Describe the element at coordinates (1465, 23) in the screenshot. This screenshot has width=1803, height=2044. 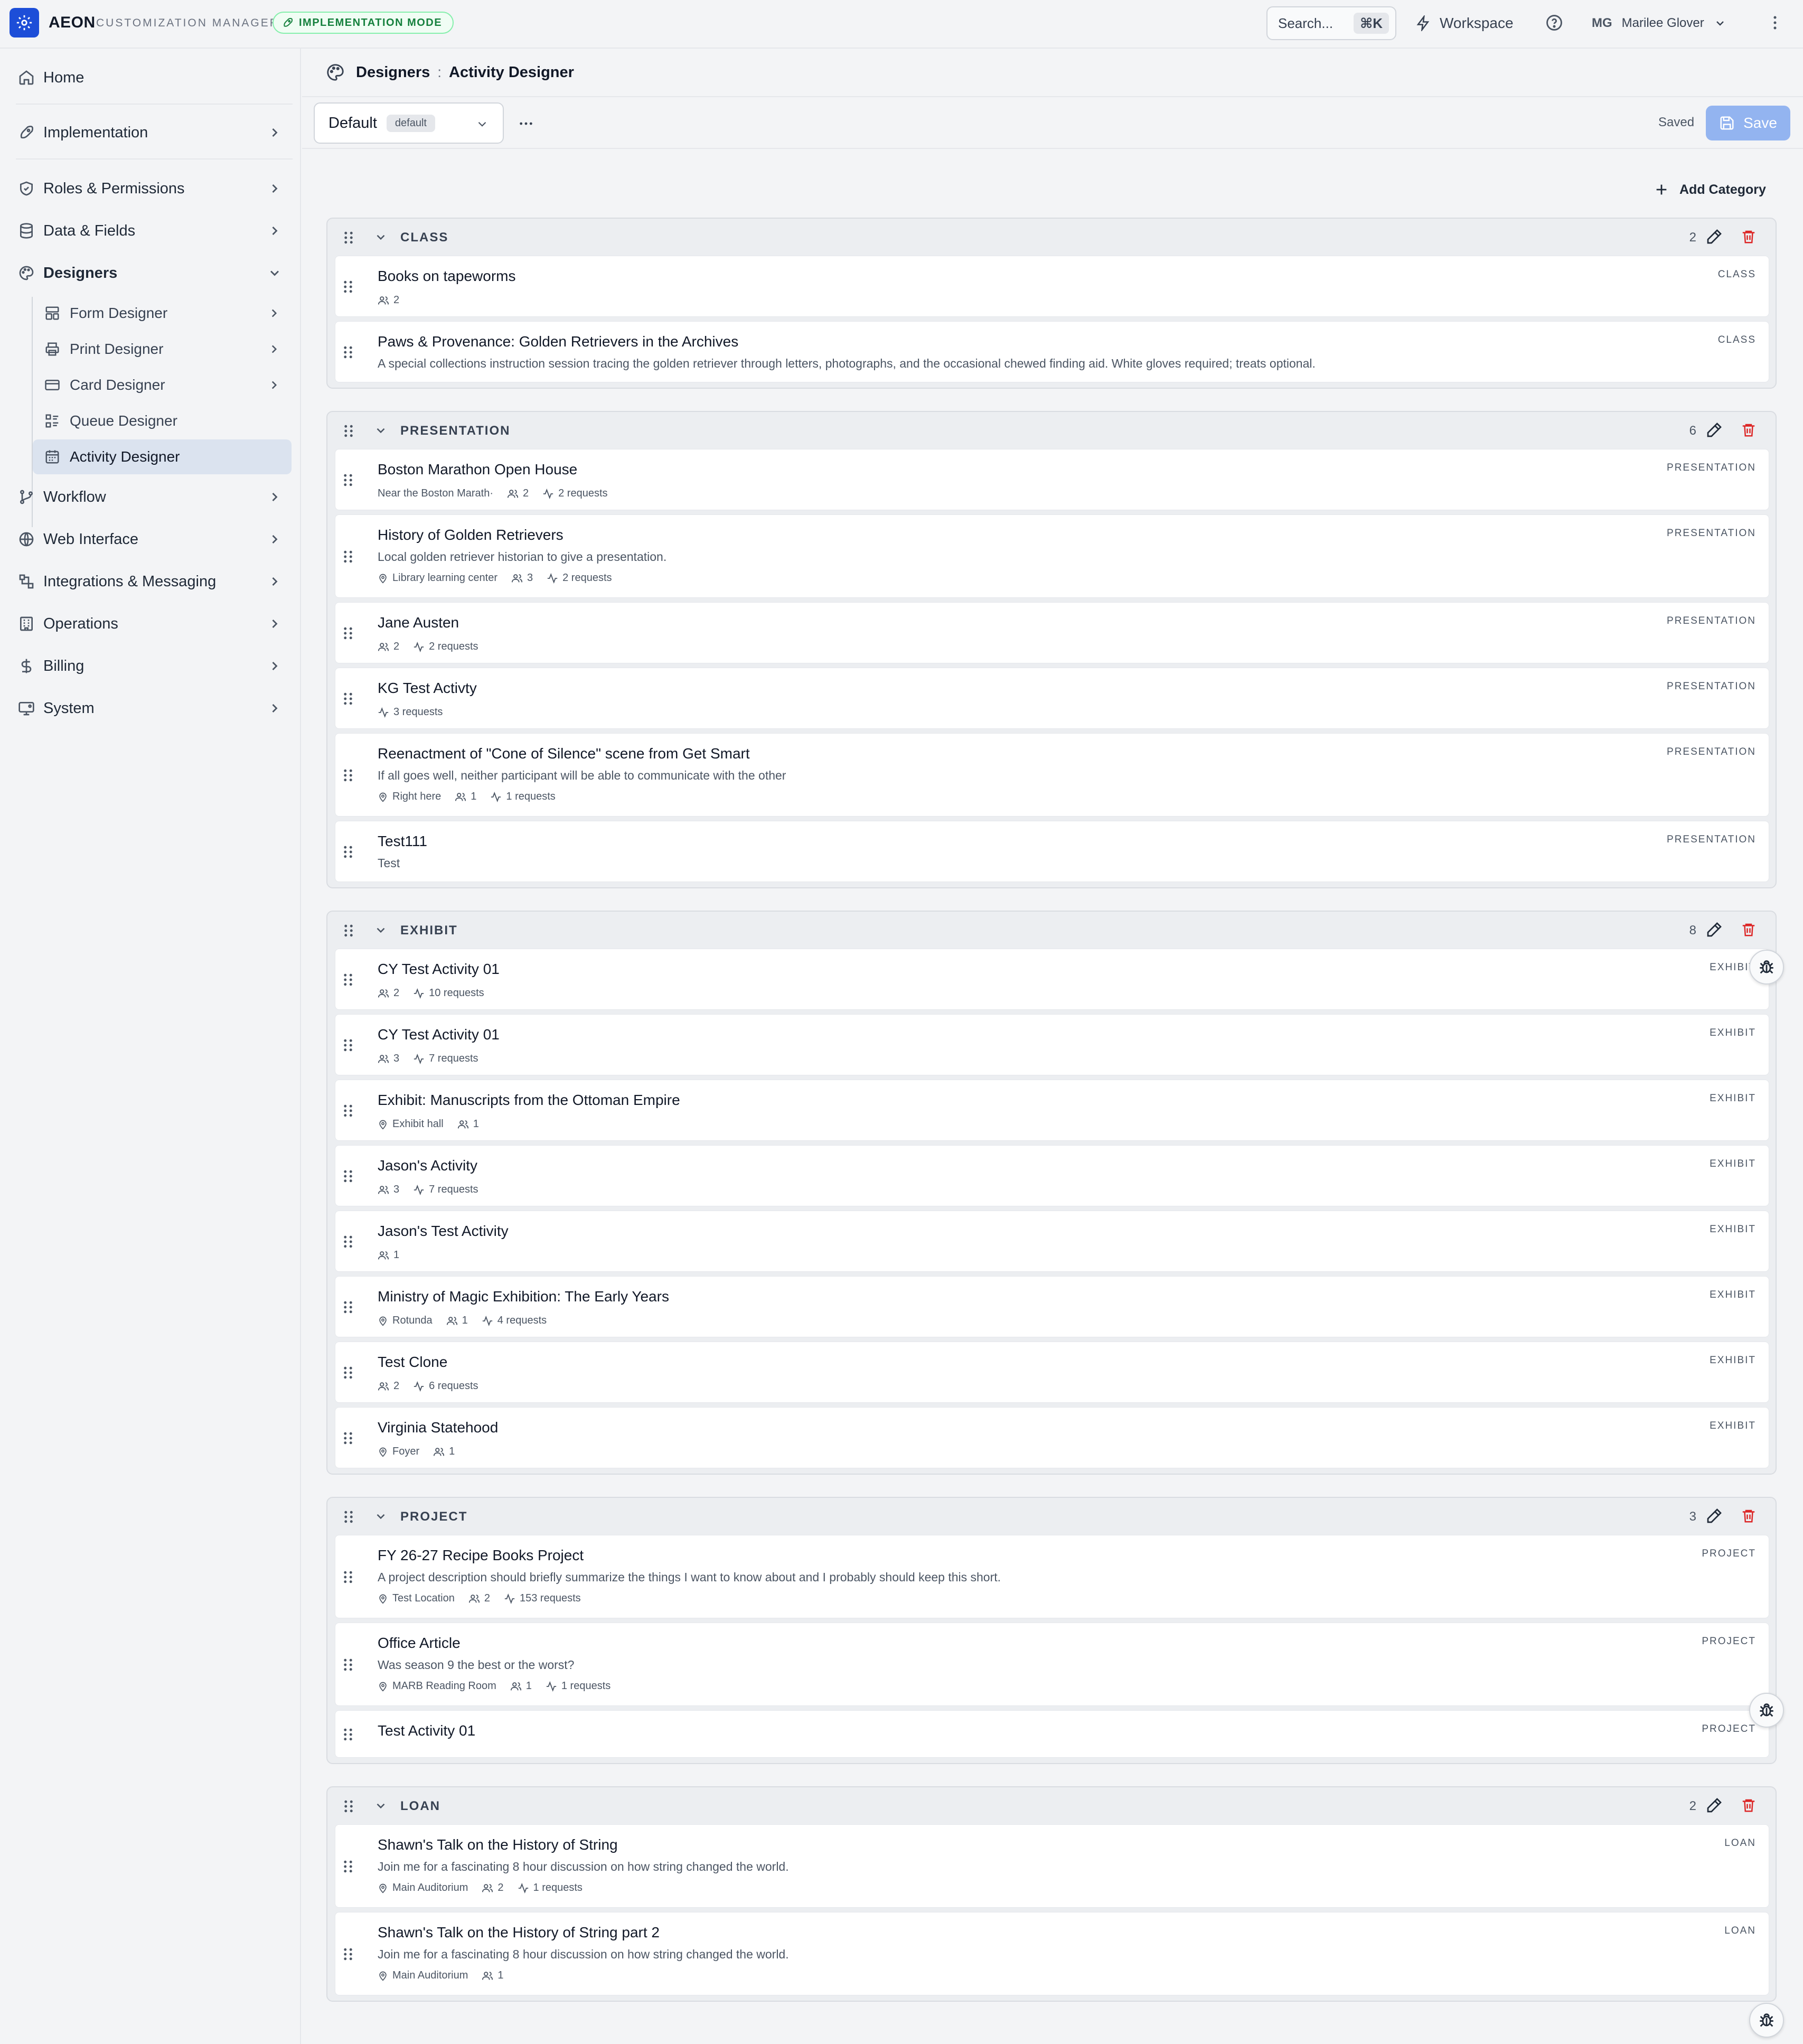
I see `workspace-button: Workspace` at that location.